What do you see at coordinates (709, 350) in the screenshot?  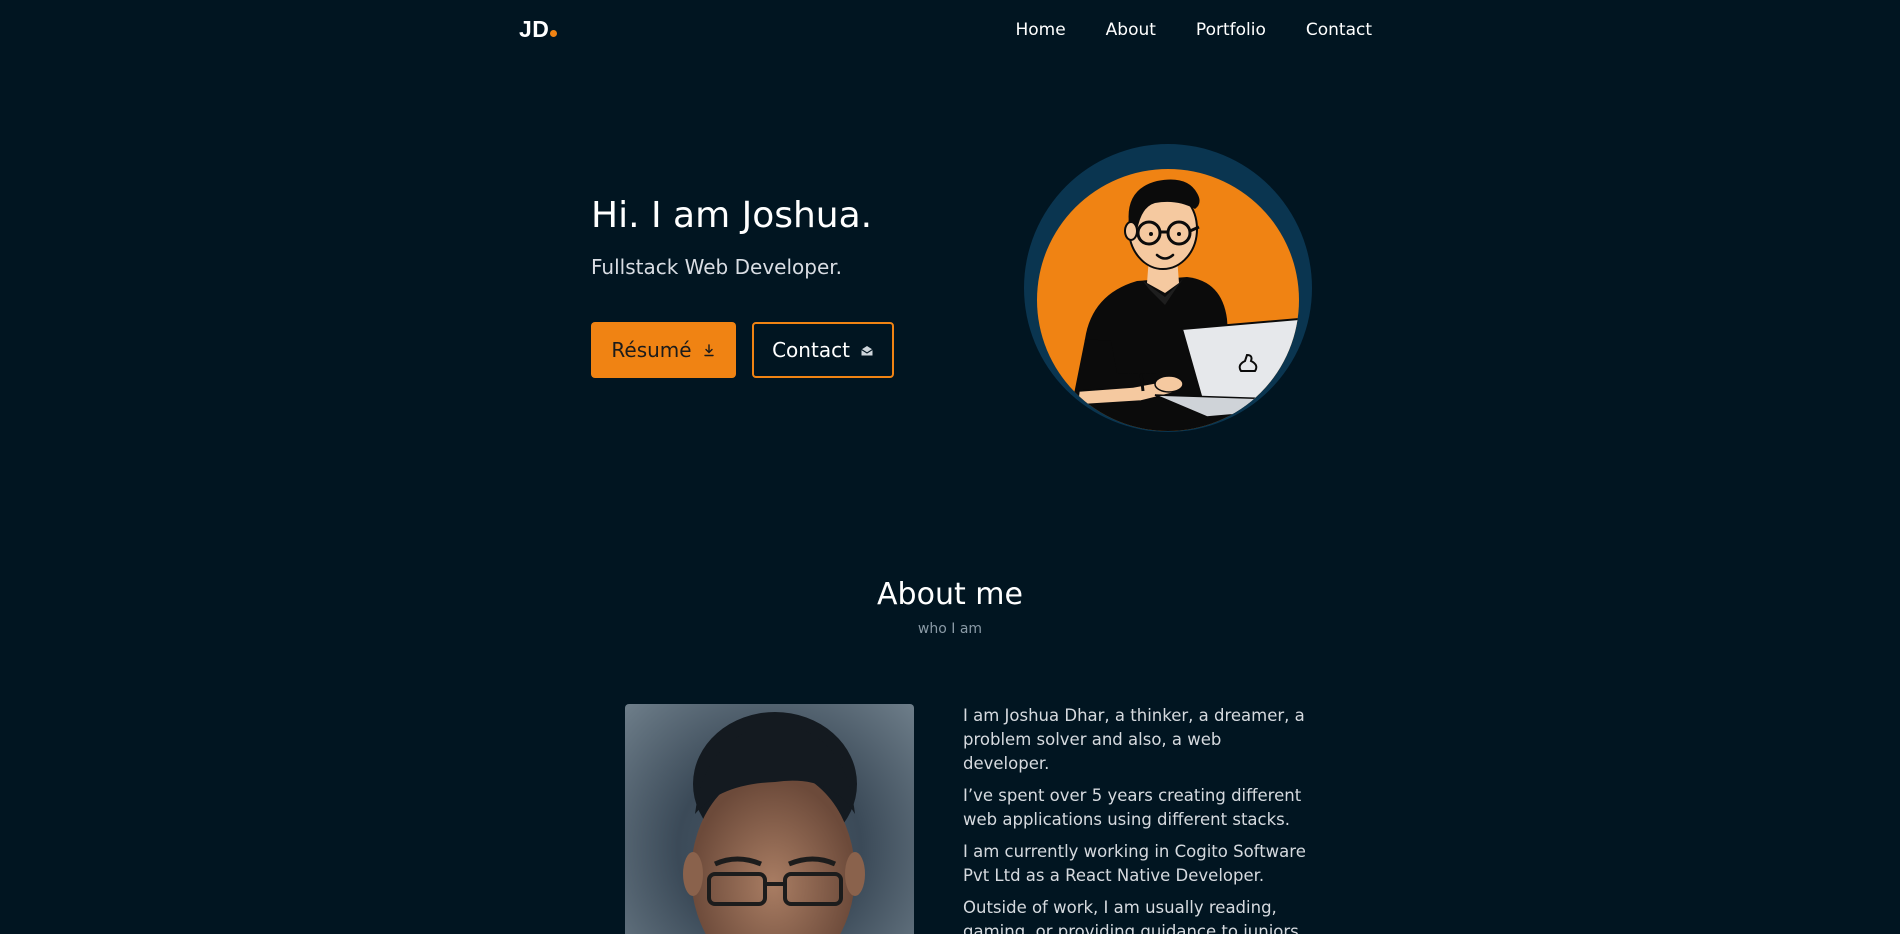 I see `download-icon` at bounding box center [709, 350].